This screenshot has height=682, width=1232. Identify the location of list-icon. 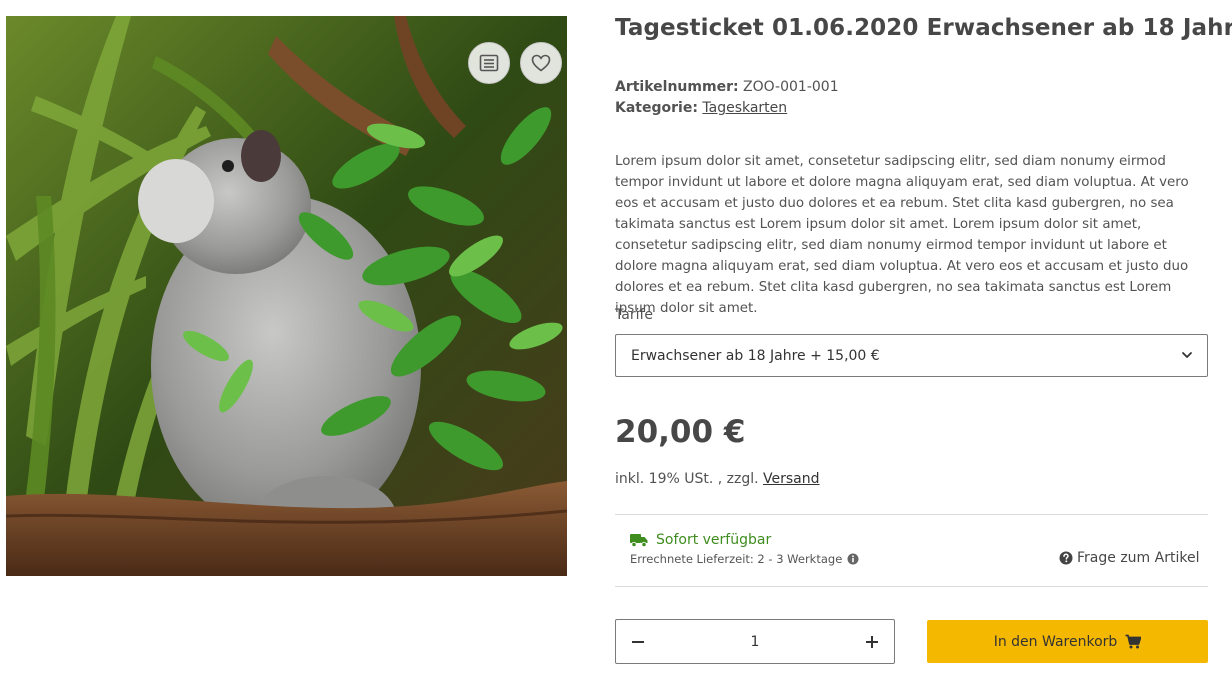
(489, 63).